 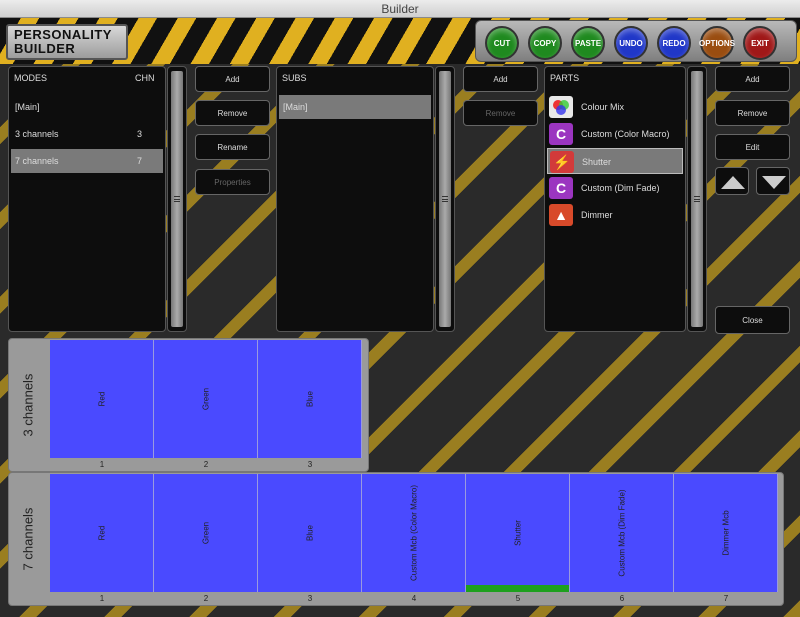 I want to click on mode-view-title: 3 channels, so click(x=28, y=405).